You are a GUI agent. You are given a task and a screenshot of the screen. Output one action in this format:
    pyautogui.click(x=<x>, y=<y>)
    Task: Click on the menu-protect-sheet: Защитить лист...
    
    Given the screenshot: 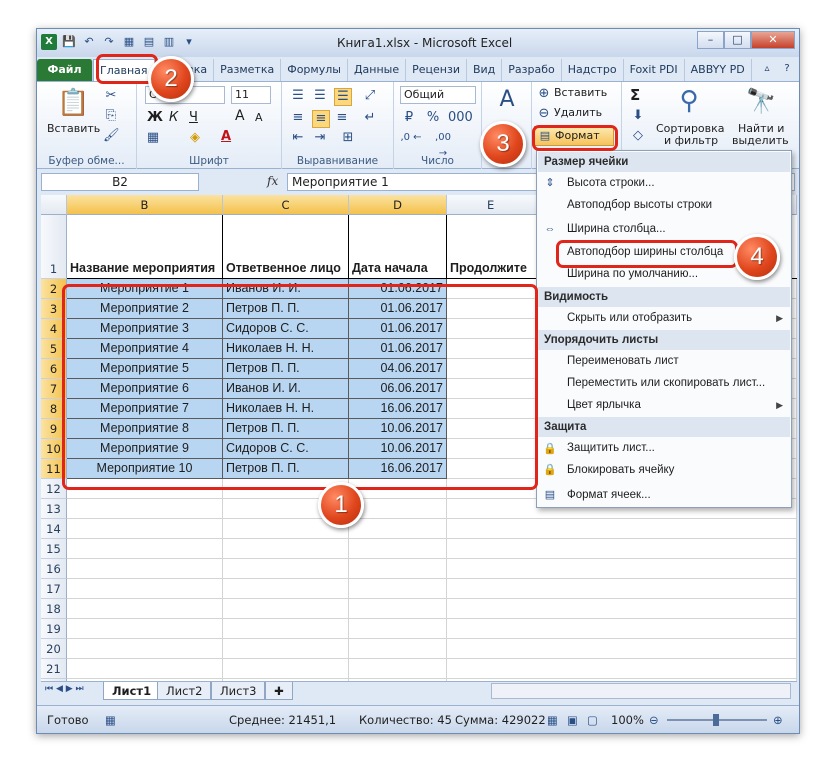 What is the action you would take?
    pyautogui.click(x=611, y=448)
    